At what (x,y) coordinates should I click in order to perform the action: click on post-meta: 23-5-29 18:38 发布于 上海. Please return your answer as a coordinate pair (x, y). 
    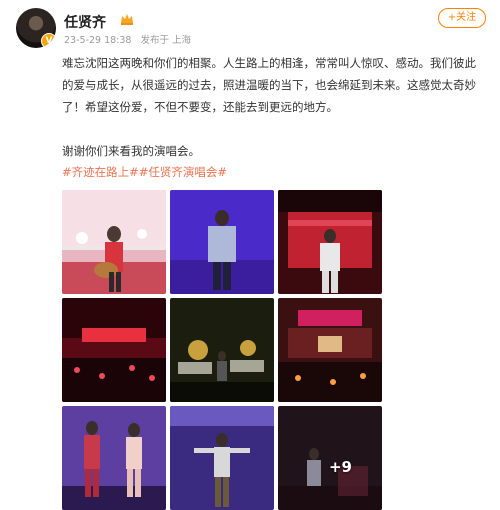
    Looking at the image, I should click on (130, 39).